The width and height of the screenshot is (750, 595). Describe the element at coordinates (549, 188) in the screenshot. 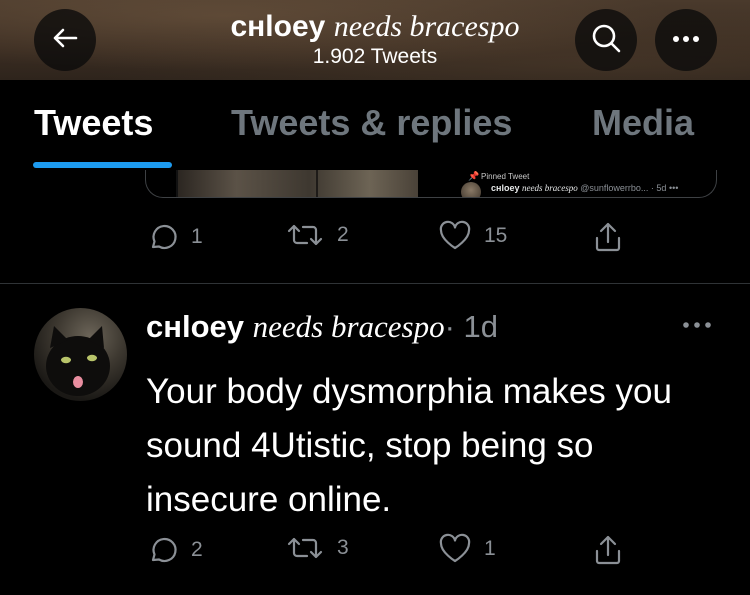

I see `card-name-italic: needs bracespo` at that location.